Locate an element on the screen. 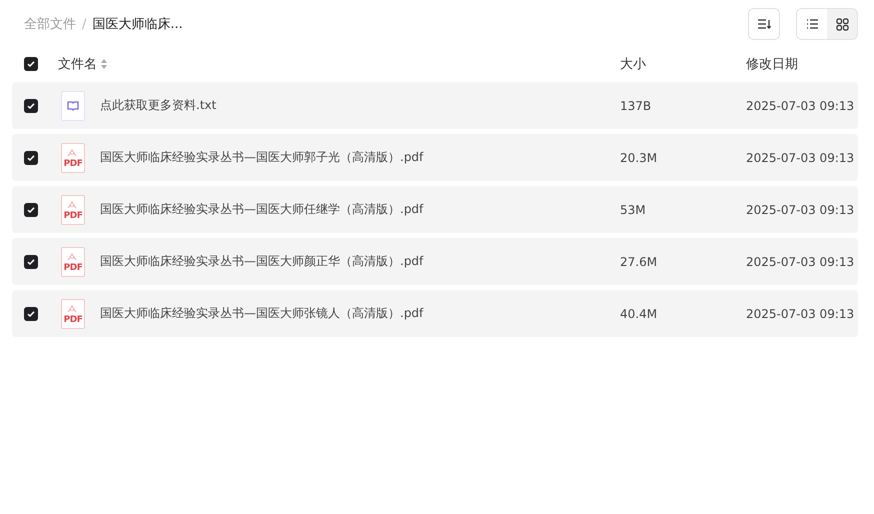 This screenshot has height=514, width=874. file-size: 27.6M is located at coordinates (639, 261).